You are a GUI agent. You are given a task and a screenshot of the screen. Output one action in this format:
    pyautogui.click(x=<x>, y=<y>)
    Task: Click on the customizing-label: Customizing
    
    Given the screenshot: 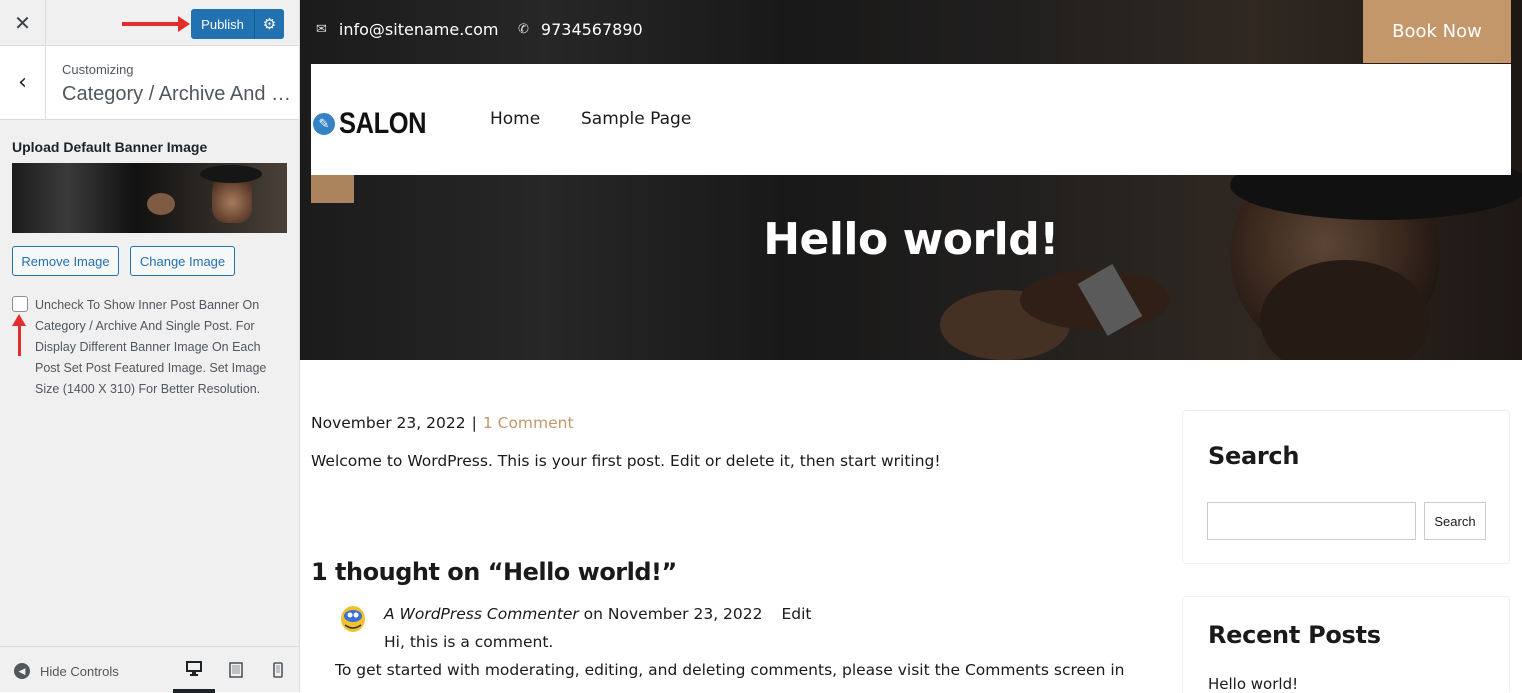 What is the action you would take?
    pyautogui.click(x=98, y=69)
    